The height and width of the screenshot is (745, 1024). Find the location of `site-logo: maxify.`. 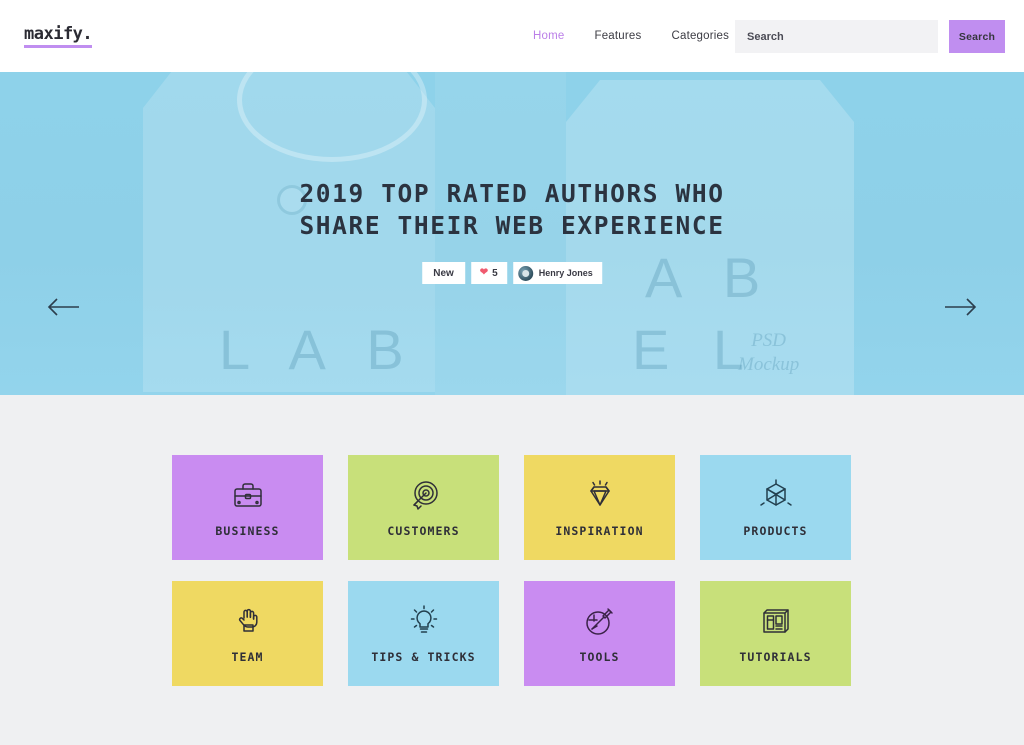

site-logo: maxify. is located at coordinates (58, 34).